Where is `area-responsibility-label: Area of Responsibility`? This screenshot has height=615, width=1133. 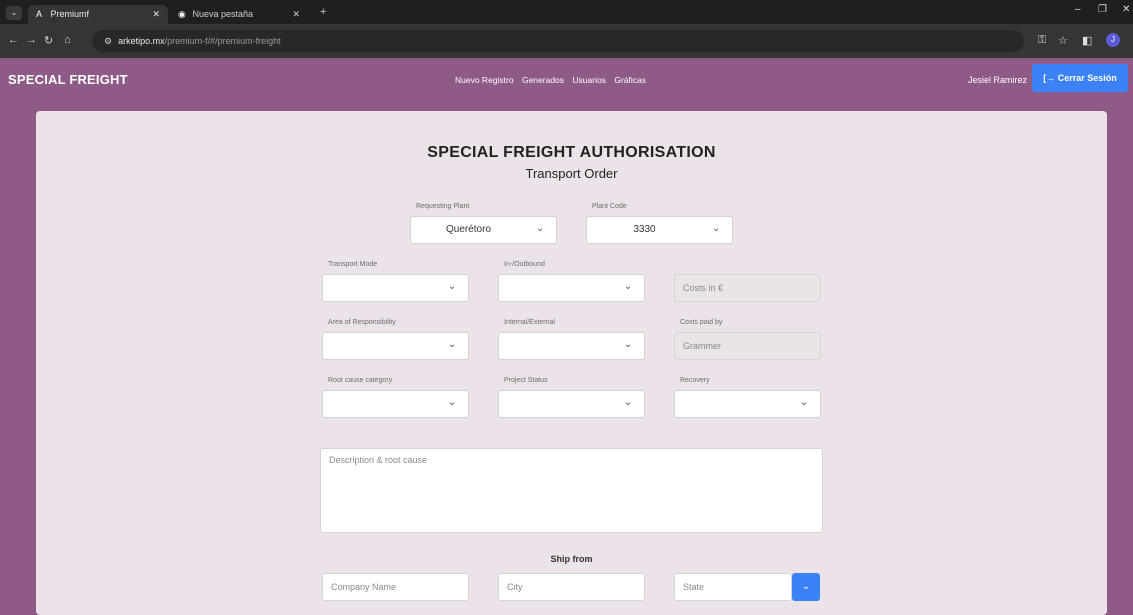
area-responsibility-label: Area of Responsibility is located at coordinates (362, 322).